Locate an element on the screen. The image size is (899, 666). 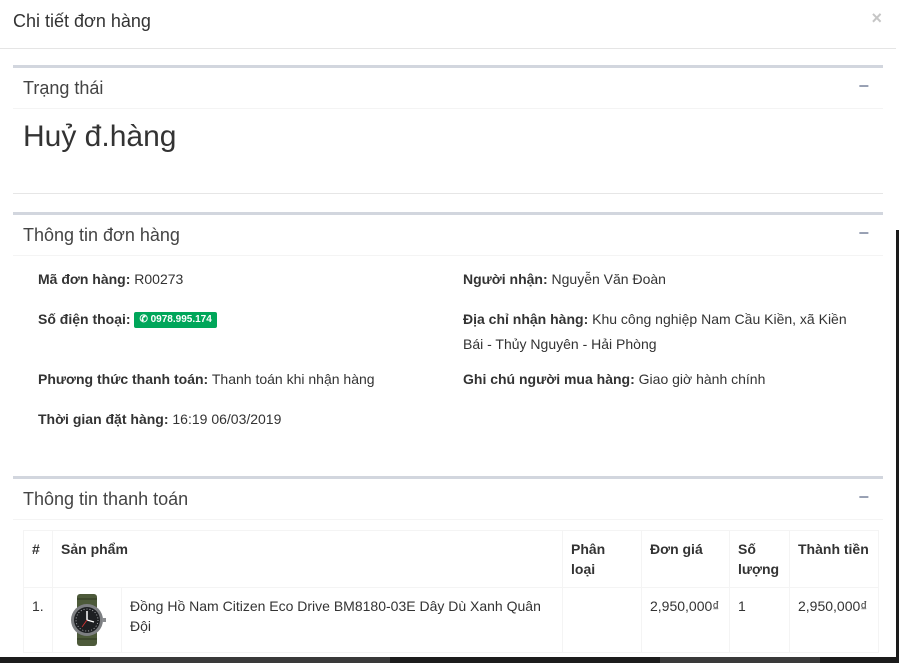
col-category-line1: Phân is located at coordinates (588, 549).